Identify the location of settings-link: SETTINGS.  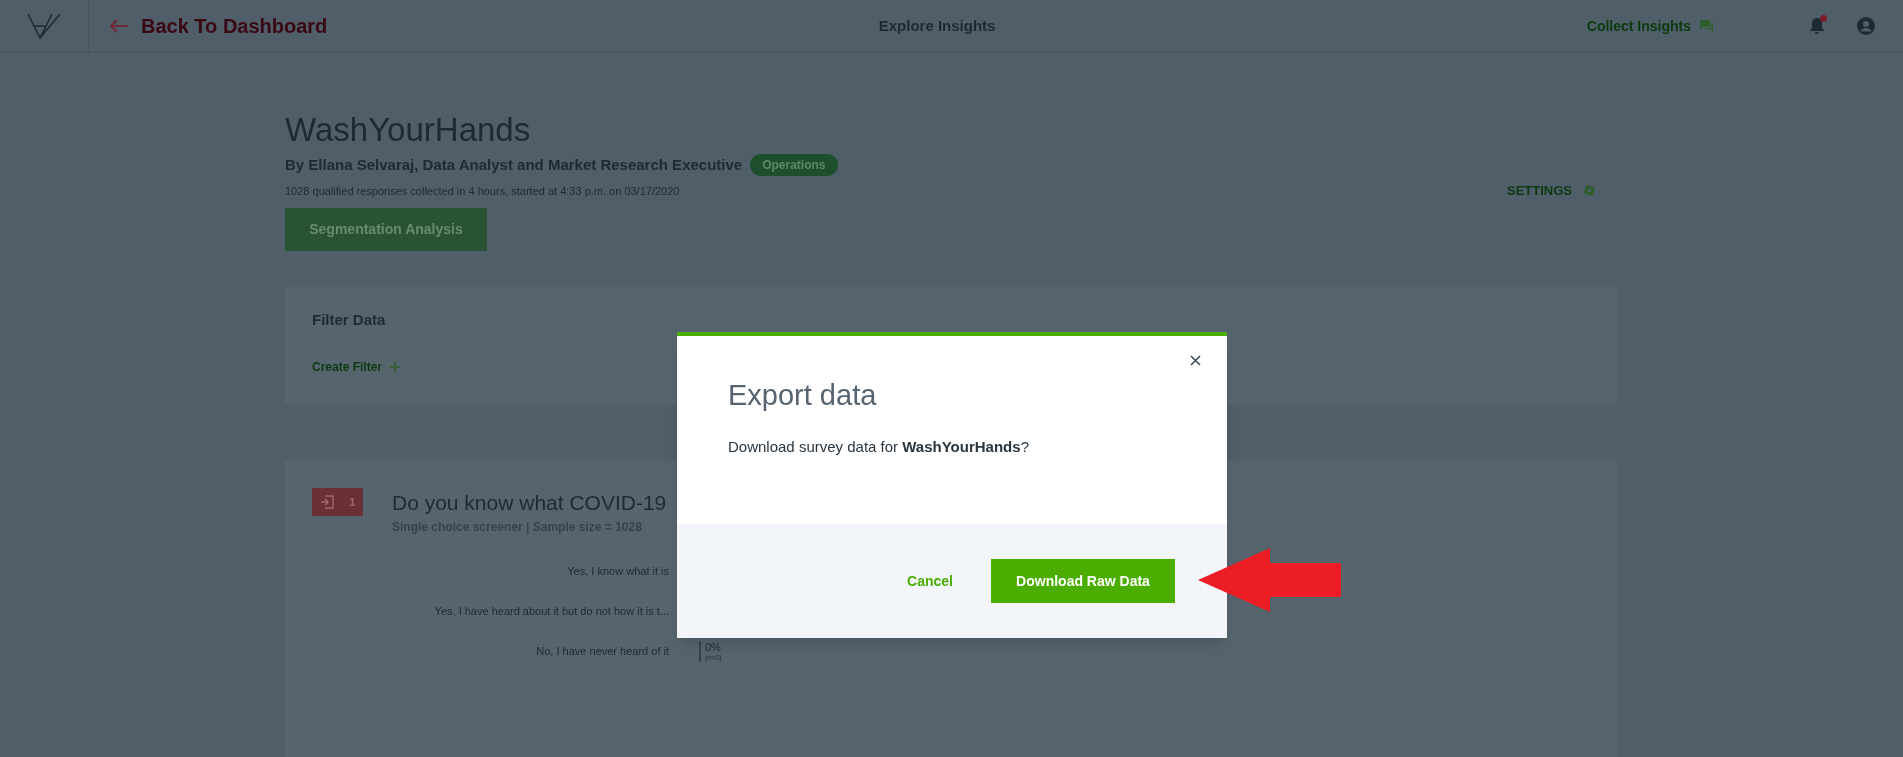
(1551, 191).